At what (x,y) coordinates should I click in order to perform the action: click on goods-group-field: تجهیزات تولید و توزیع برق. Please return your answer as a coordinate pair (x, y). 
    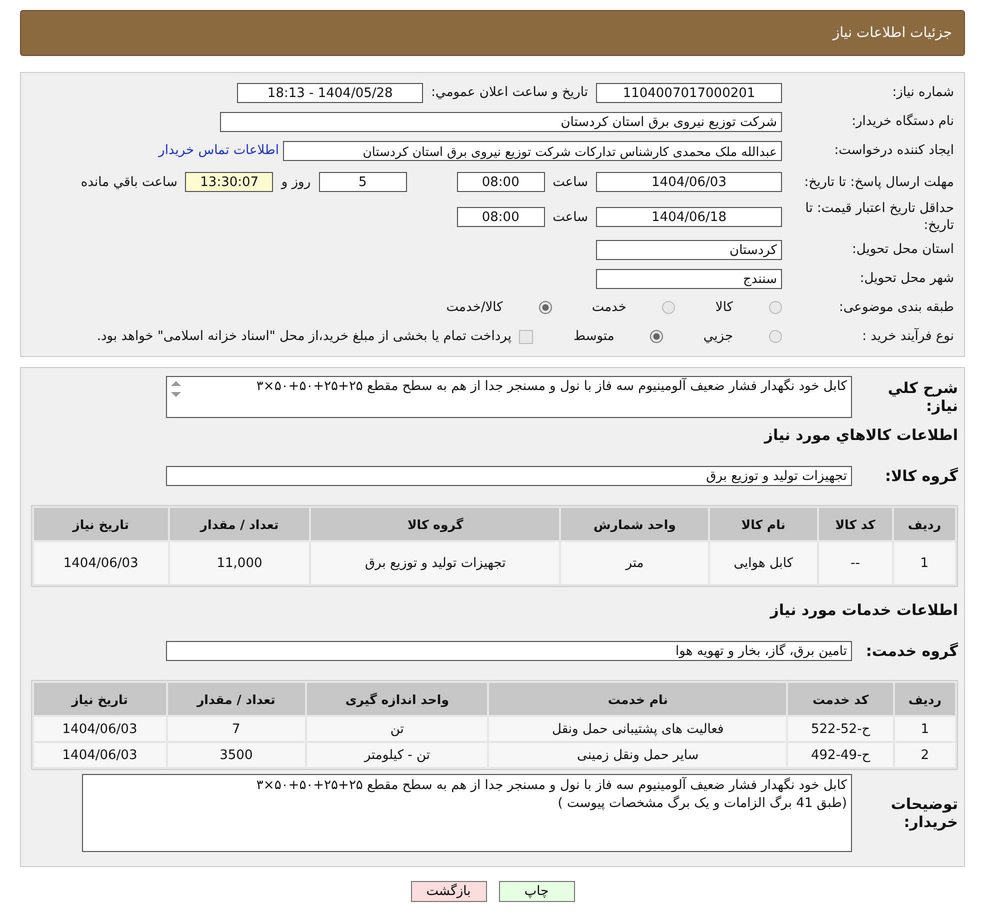
    Looking at the image, I should click on (509, 476).